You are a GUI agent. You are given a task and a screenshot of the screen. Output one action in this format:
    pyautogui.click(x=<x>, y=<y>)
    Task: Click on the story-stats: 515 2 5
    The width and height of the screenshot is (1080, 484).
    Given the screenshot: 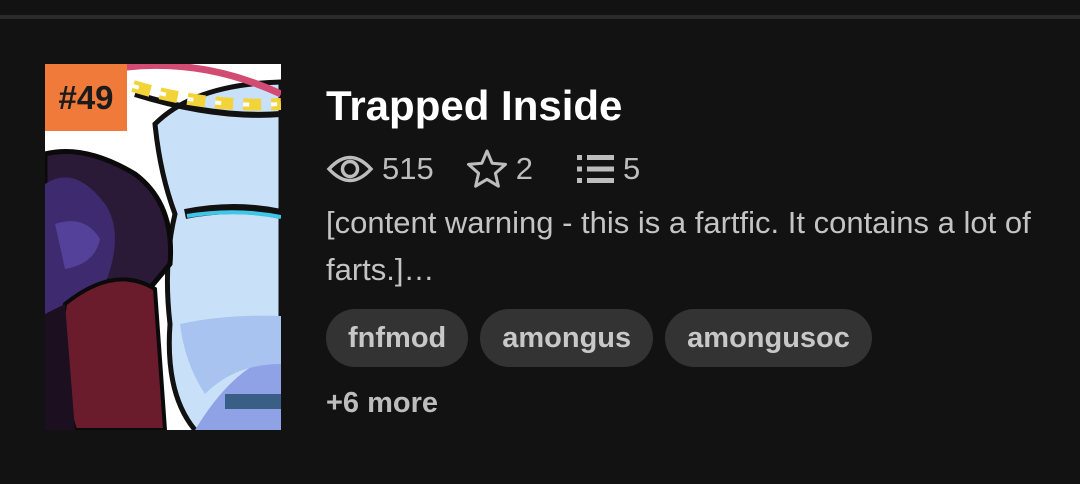 What is the action you would take?
    pyautogui.click(x=686, y=169)
    